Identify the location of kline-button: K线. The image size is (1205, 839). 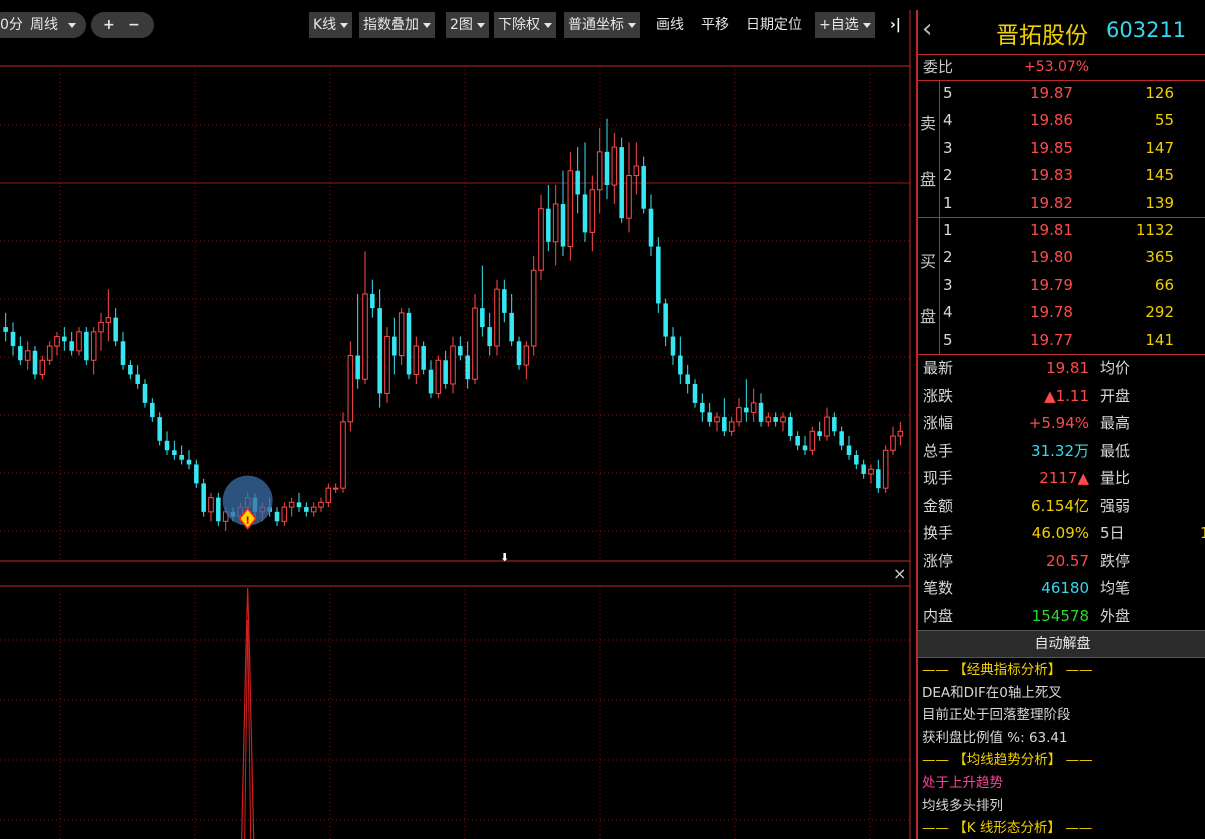
(331, 25).